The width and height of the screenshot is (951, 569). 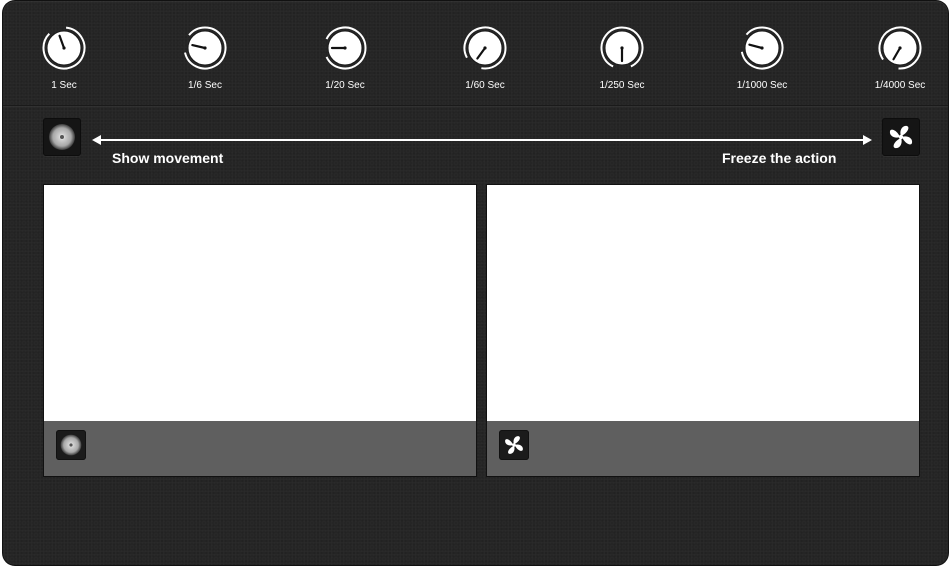 I want to click on scale-arrow-right, so click(x=867, y=140).